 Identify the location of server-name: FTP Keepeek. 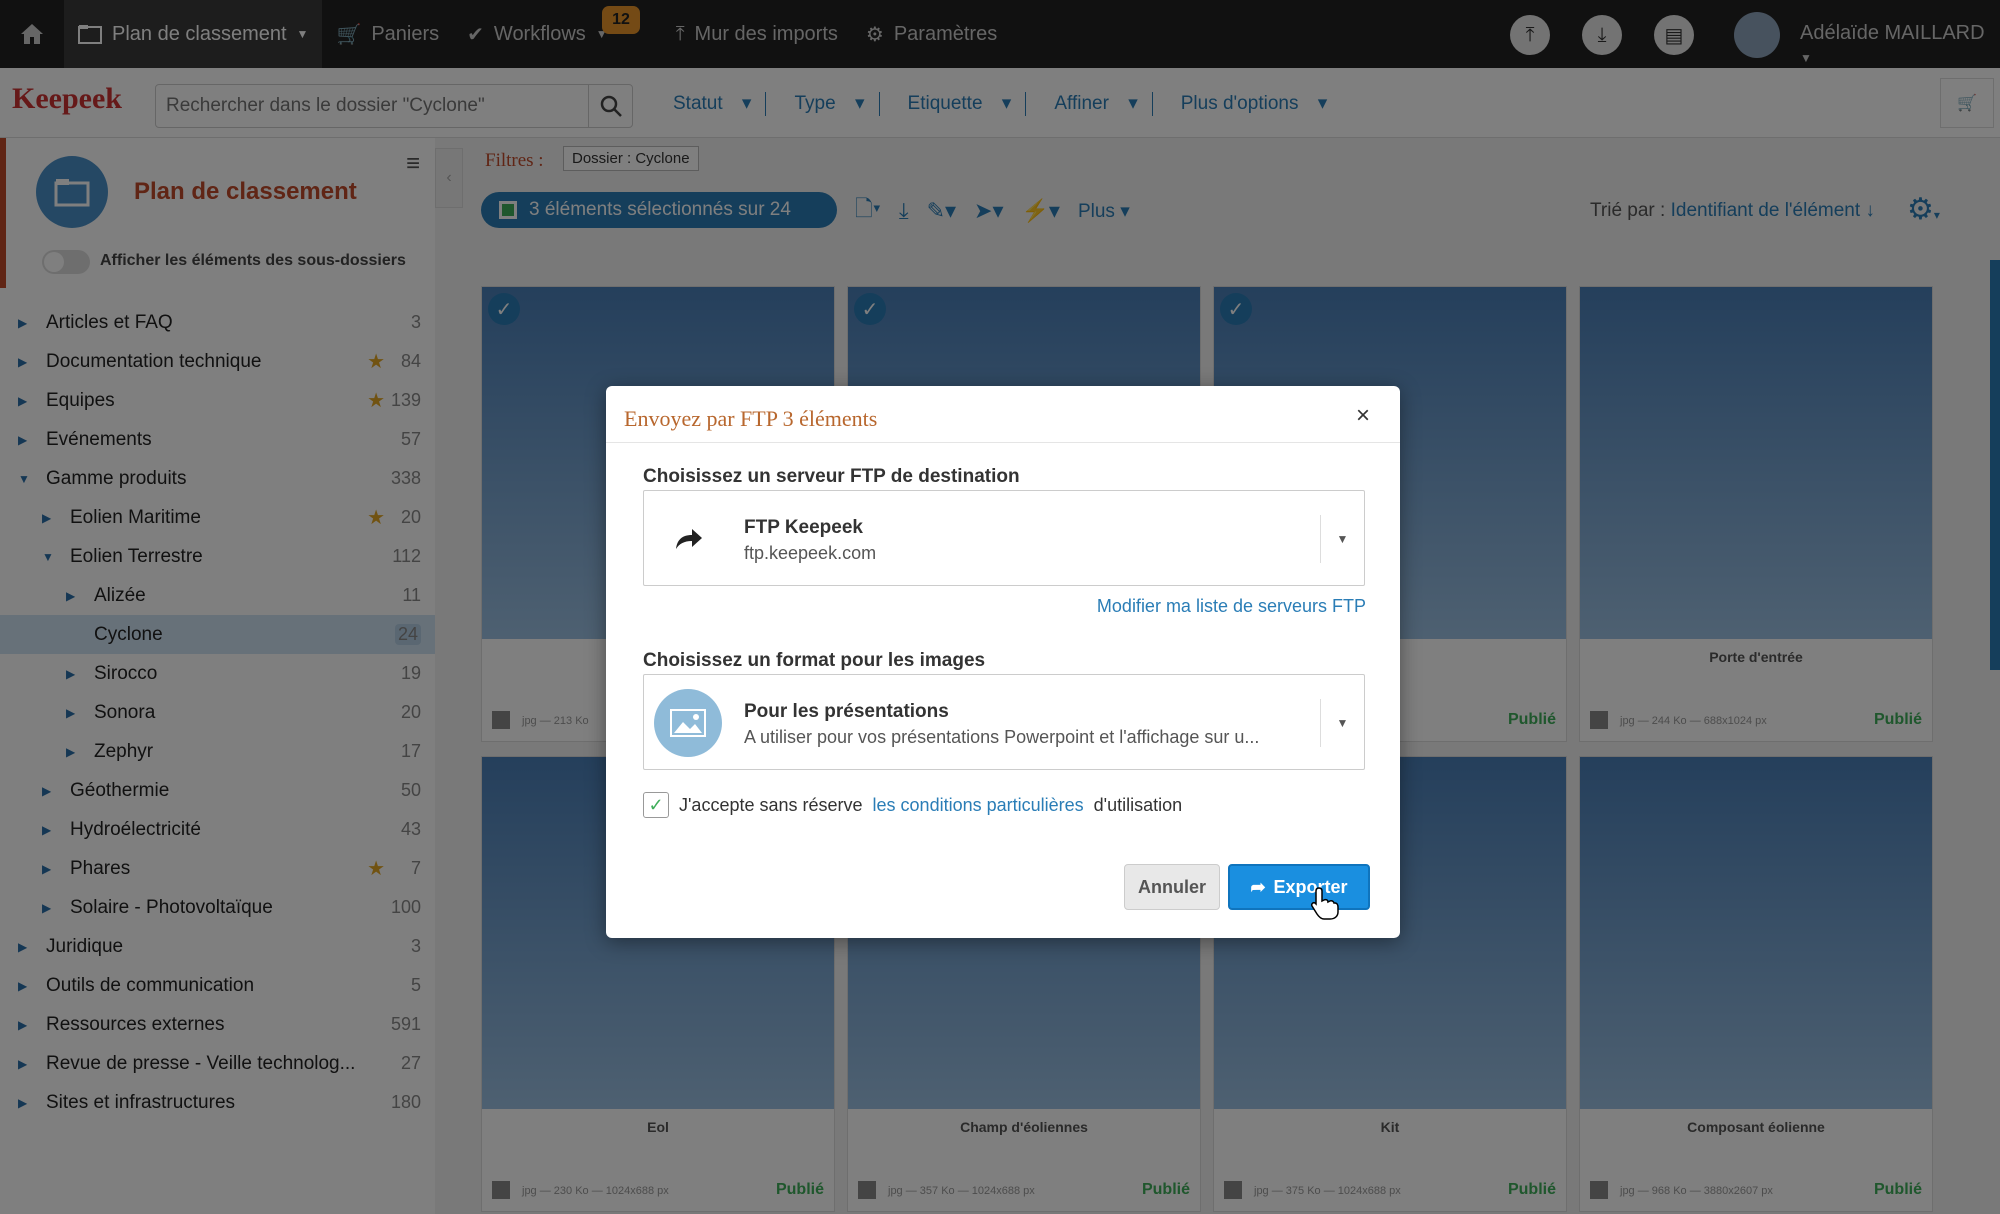
(803, 527).